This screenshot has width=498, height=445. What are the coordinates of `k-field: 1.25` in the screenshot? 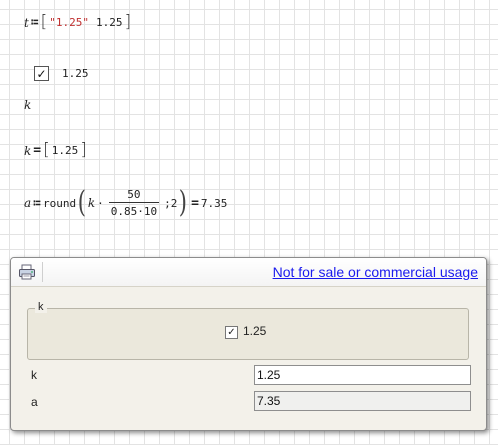 It's located at (362, 375).